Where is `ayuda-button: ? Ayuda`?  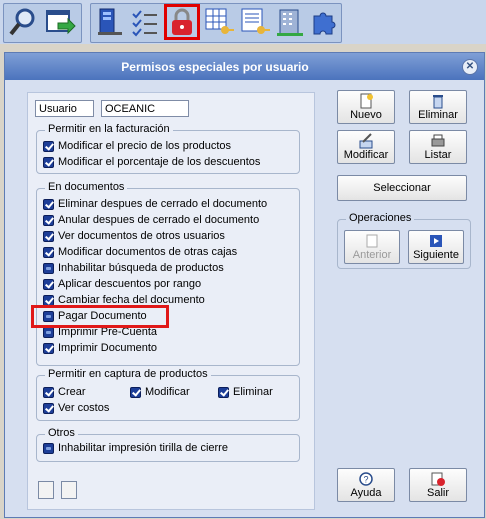
ayuda-button: ? Ayuda is located at coordinates (366, 485).